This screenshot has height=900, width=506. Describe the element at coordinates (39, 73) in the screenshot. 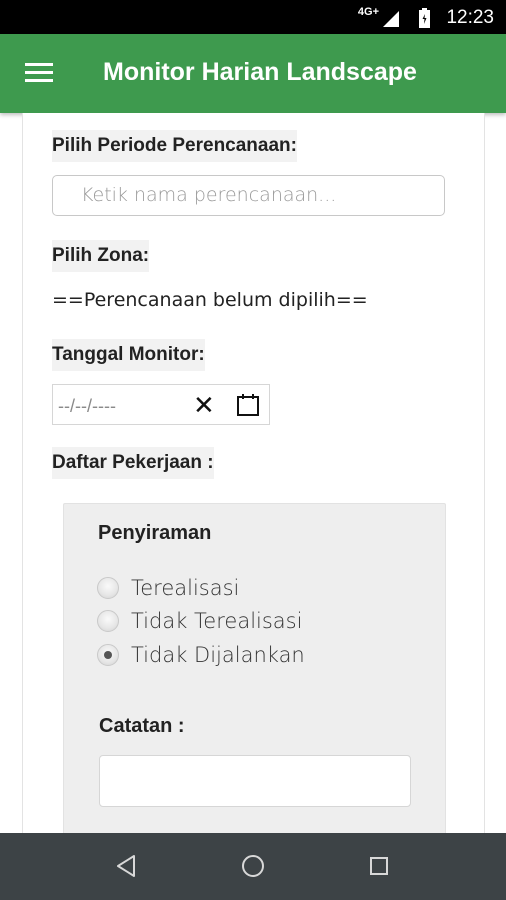

I see `hamburger-menu-icon` at that location.